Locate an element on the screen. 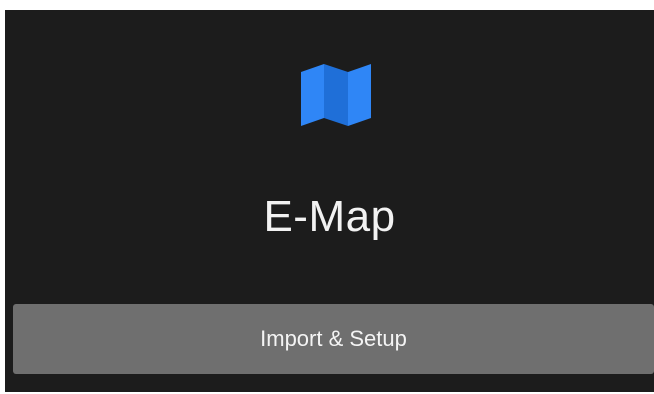 Image resolution: width=654 pixels, height=394 pixels. map-icon is located at coordinates (336, 94).